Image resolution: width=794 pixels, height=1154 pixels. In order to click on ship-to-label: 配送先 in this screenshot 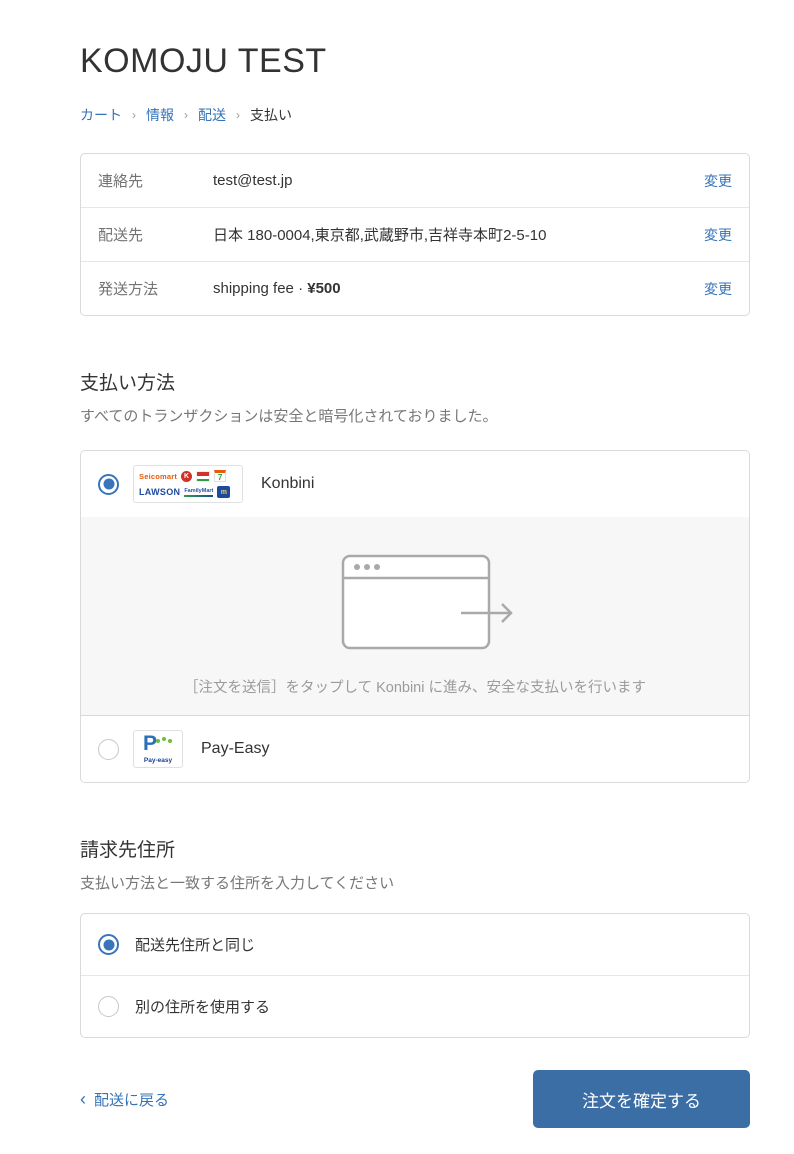, I will do `click(121, 235)`.